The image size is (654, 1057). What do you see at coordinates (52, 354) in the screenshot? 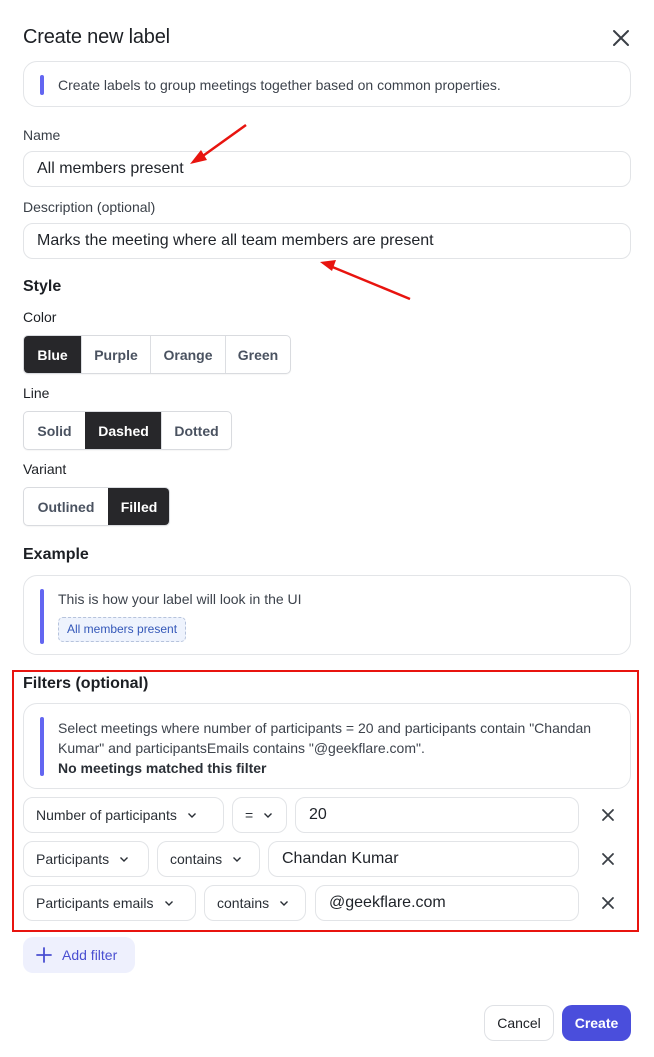
I see `color-option-blue: Blue` at bounding box center [52, 354].